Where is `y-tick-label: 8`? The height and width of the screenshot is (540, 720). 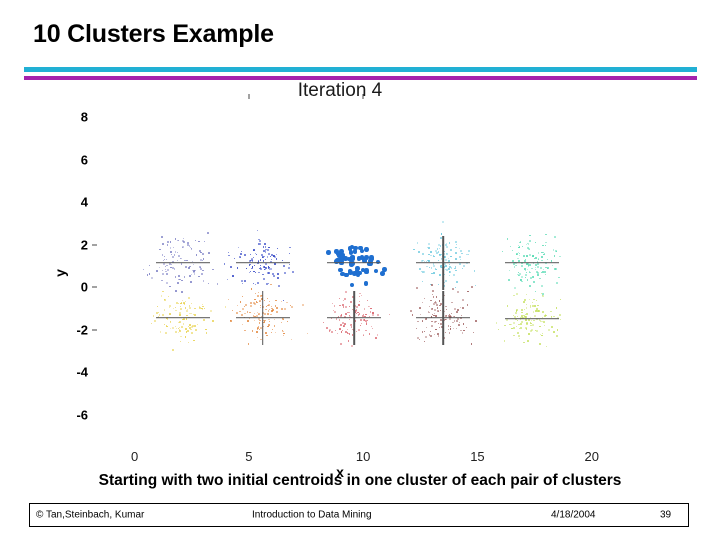
y-tick-label: 8 is located at coordinates (84, 117).